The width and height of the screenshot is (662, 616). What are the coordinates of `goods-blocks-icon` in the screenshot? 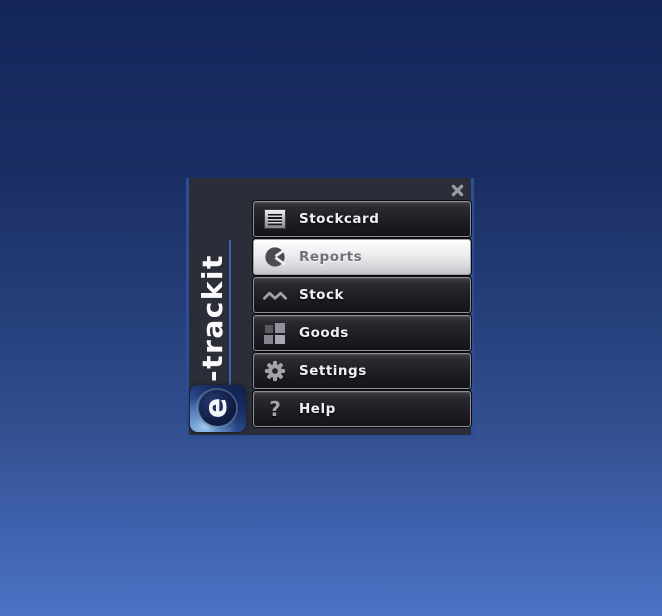 It's located at (275, 333).